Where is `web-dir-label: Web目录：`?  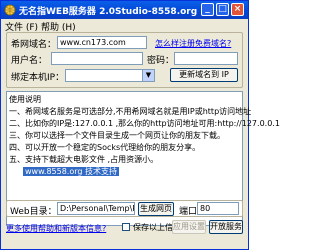
web-dir-label: Web目录： is located at coordinates (33, 212).